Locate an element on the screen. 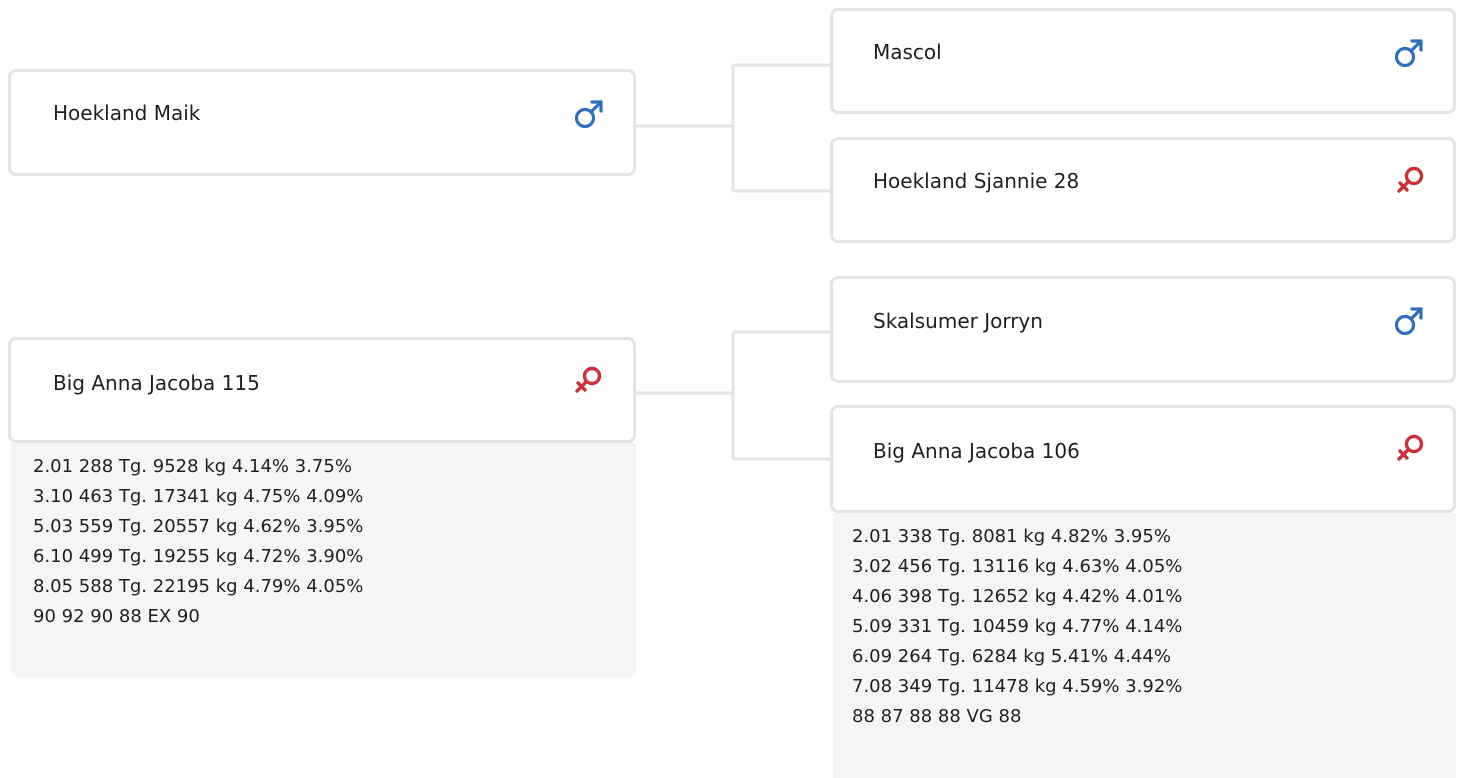 Image resolution: width=1462 pixels, height=778 pixels. production-line: 5.03 559 Tg. 20557 kg 4.62% 3.95% is located at coordinates (198, 526).